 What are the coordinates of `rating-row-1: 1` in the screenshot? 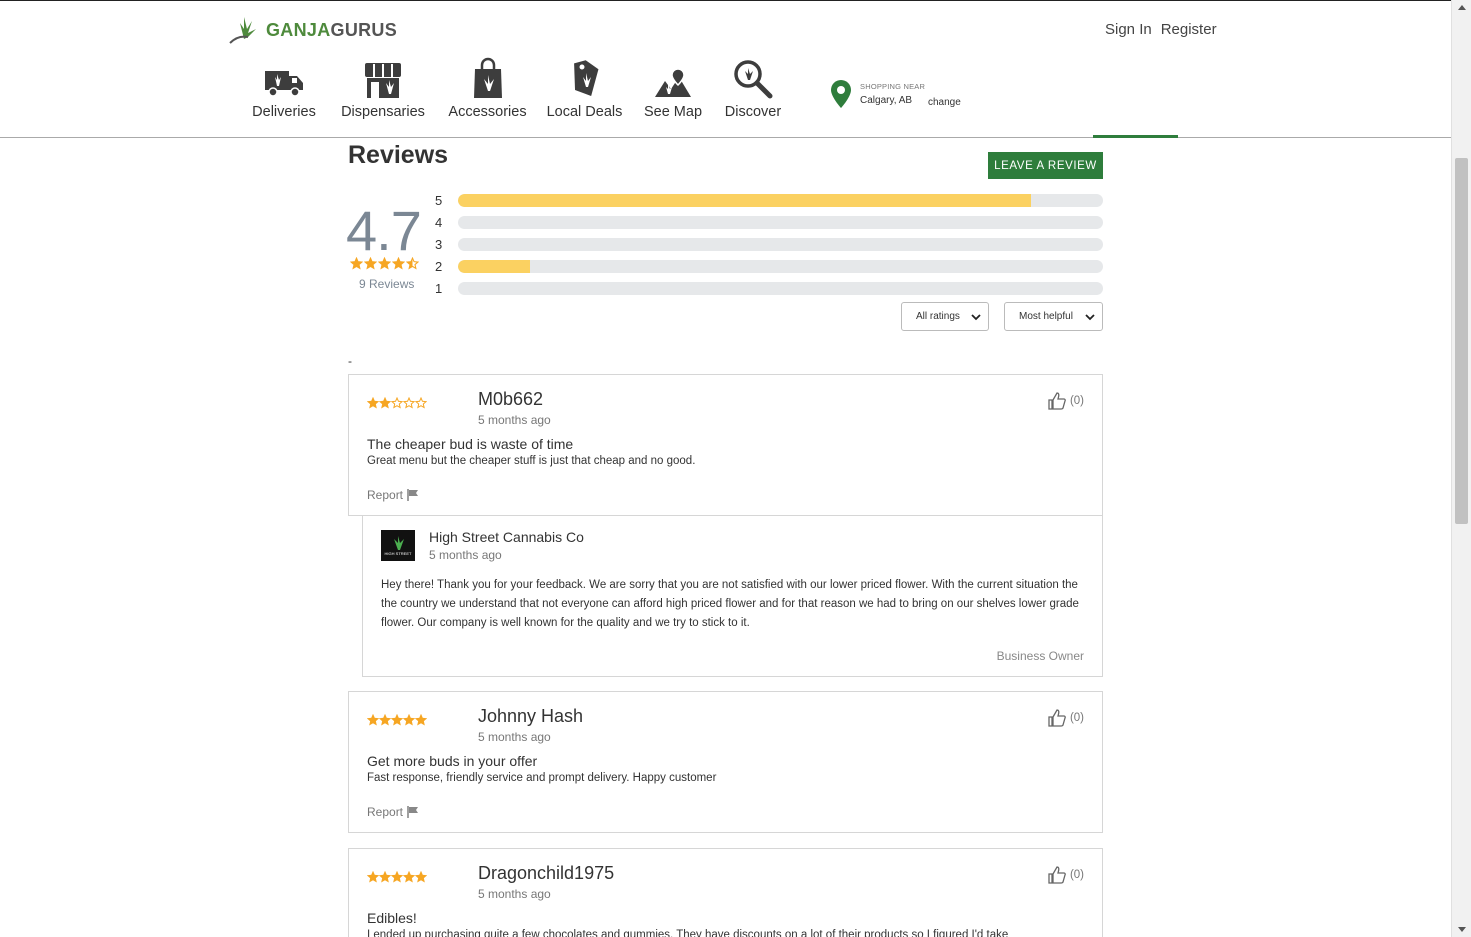 It's located at (769, 288).